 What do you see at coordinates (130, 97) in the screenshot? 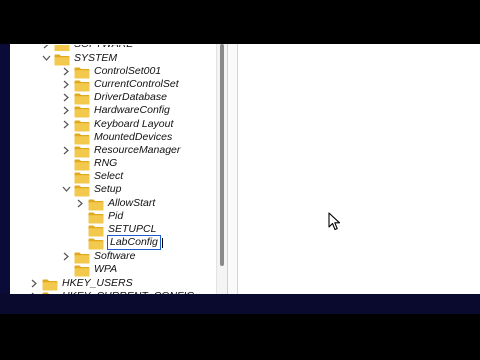
I see `tree-item-label: DriverDatabase` at bounding box center [130, 97].